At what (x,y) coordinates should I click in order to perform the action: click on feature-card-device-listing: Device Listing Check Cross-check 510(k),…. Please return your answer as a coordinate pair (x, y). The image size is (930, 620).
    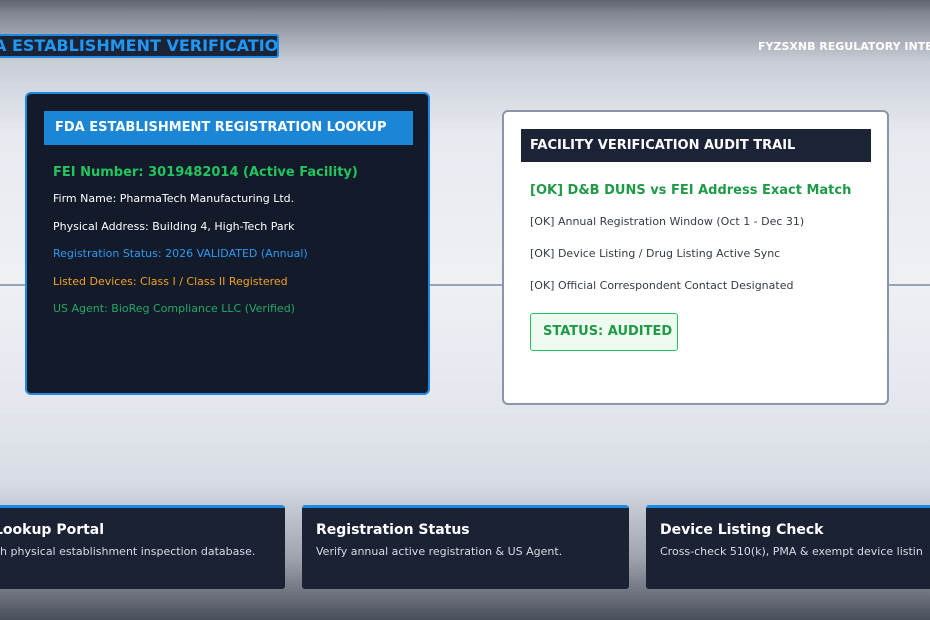
    Looking at the image, I should click on (788, 547).